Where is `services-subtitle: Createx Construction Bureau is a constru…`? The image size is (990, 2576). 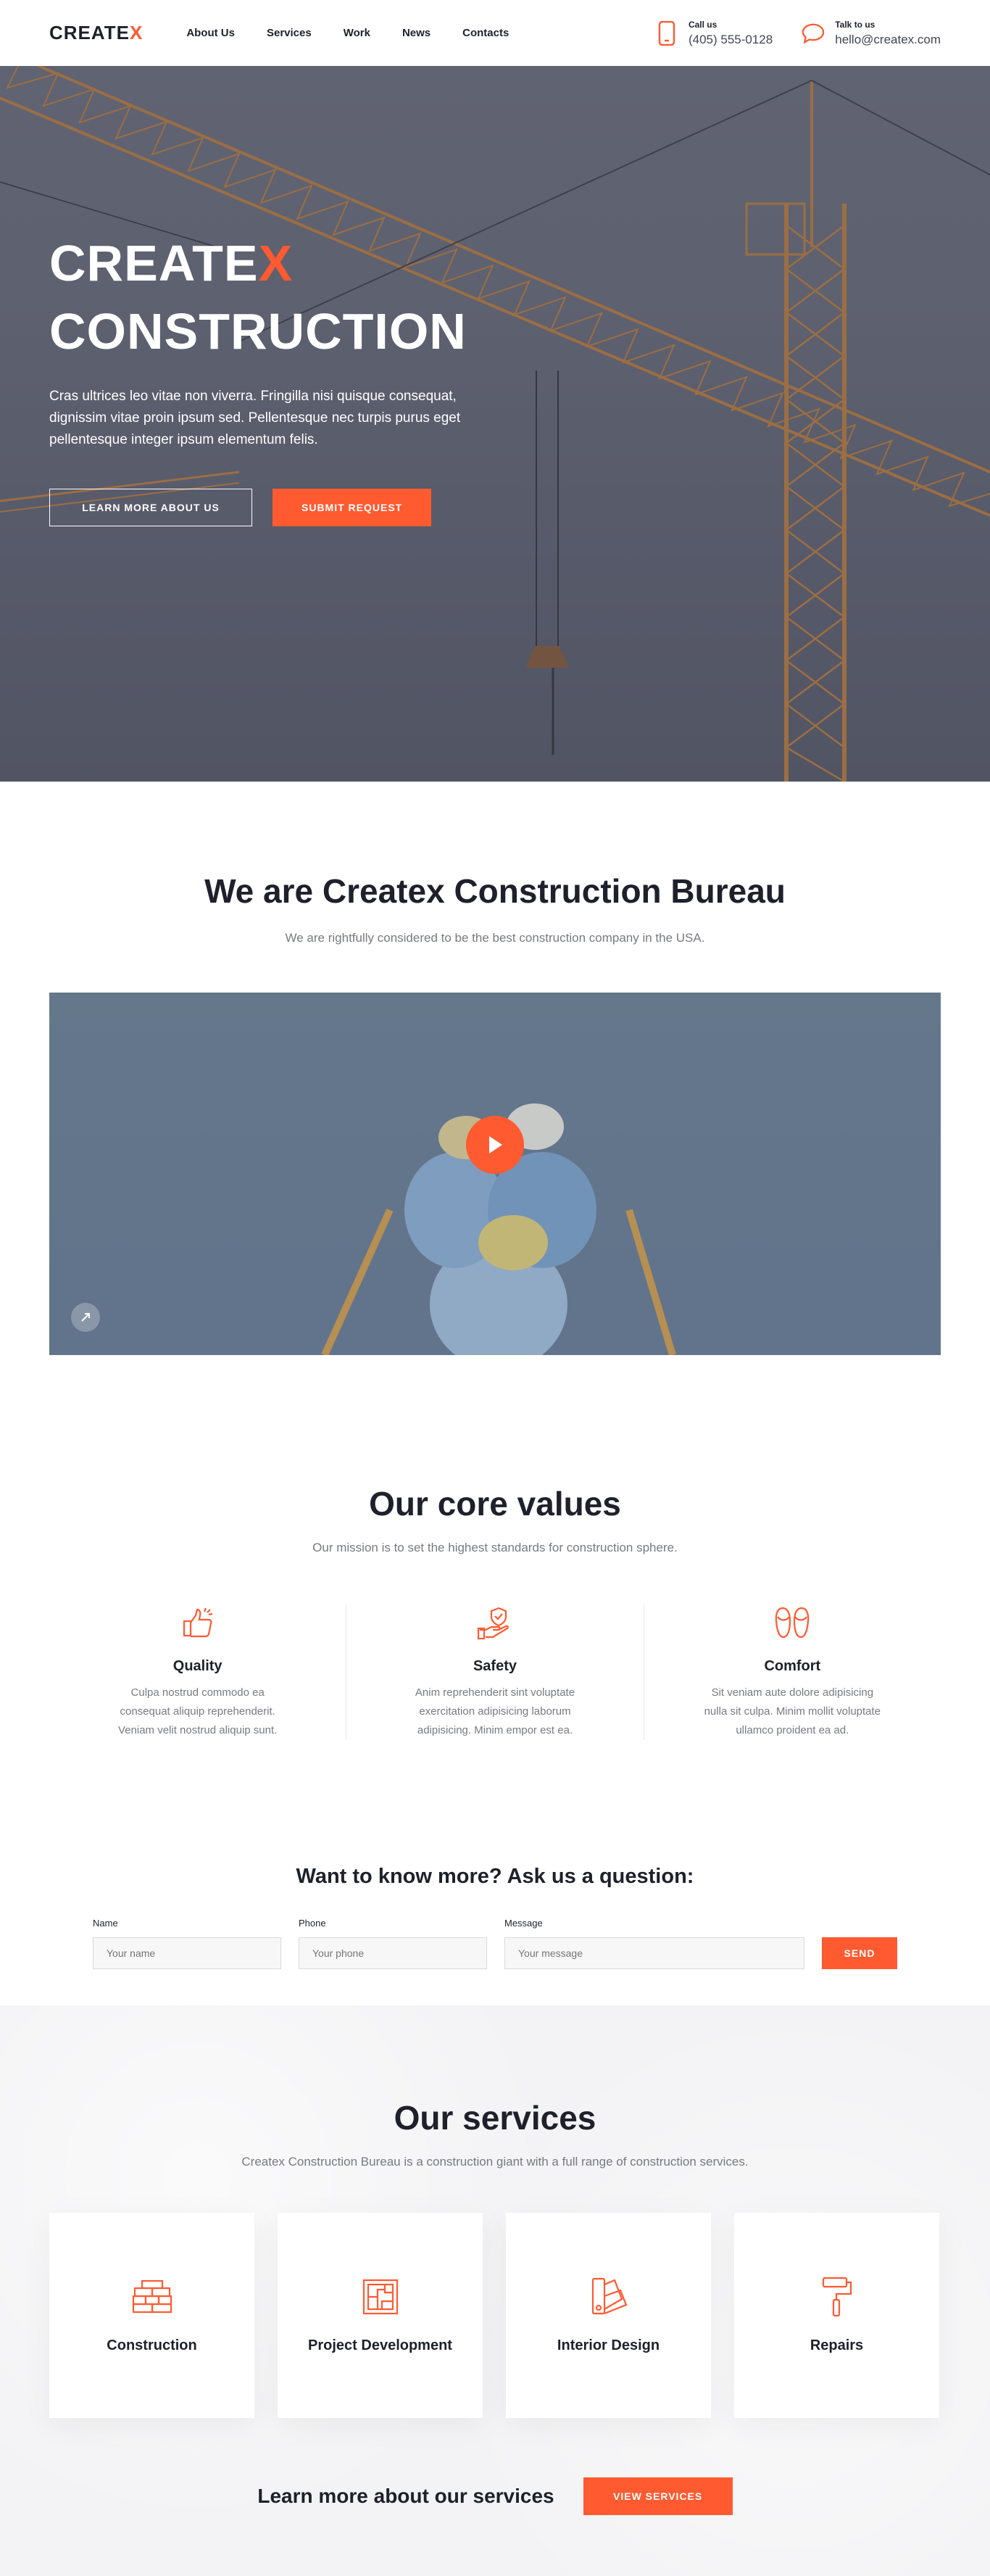
services-subtitle: Createx Construction Bureau is a constru… is located at coordinates (495, 2162).